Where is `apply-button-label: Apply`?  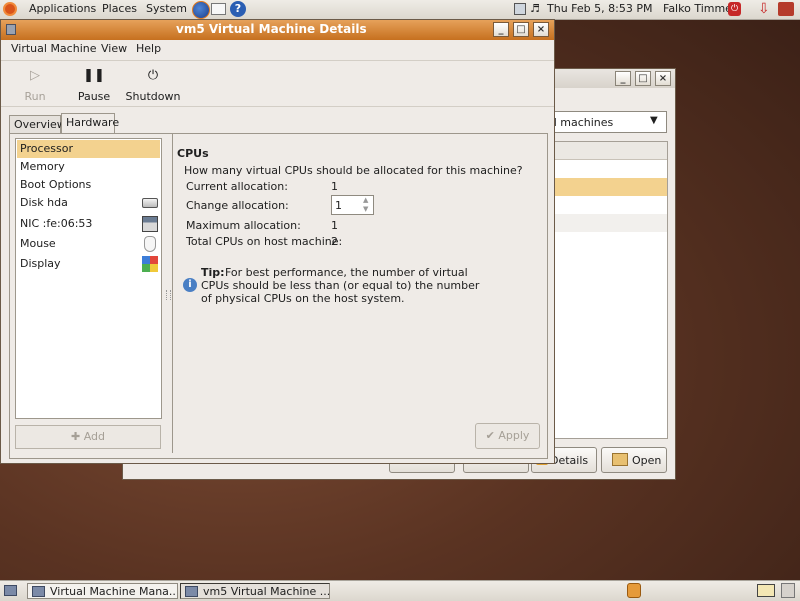
apply-button-label: Apply is located at coordinates (514, 435).